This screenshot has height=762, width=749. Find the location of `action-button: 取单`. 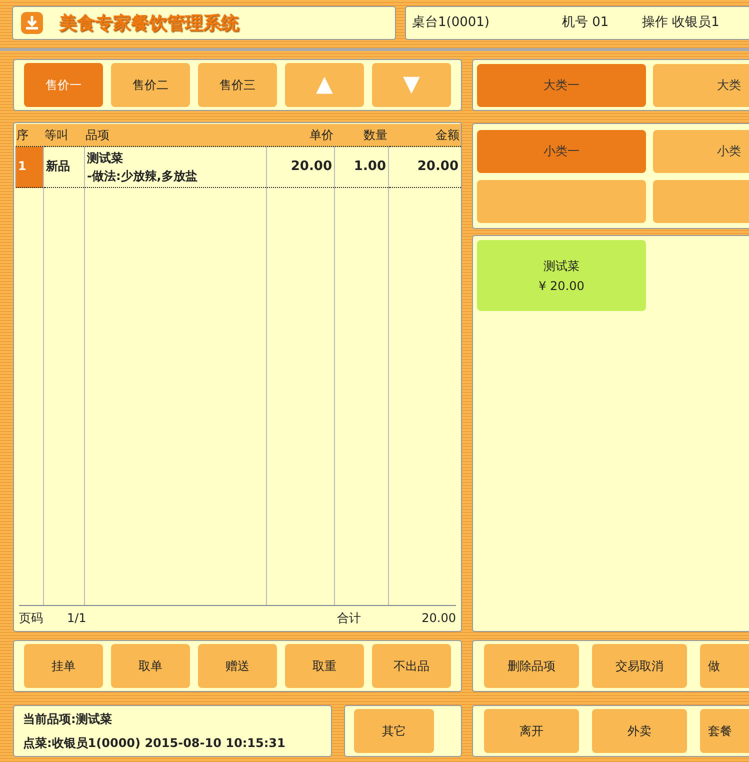

action-button: 取单 is located at coordinates (150, 666).